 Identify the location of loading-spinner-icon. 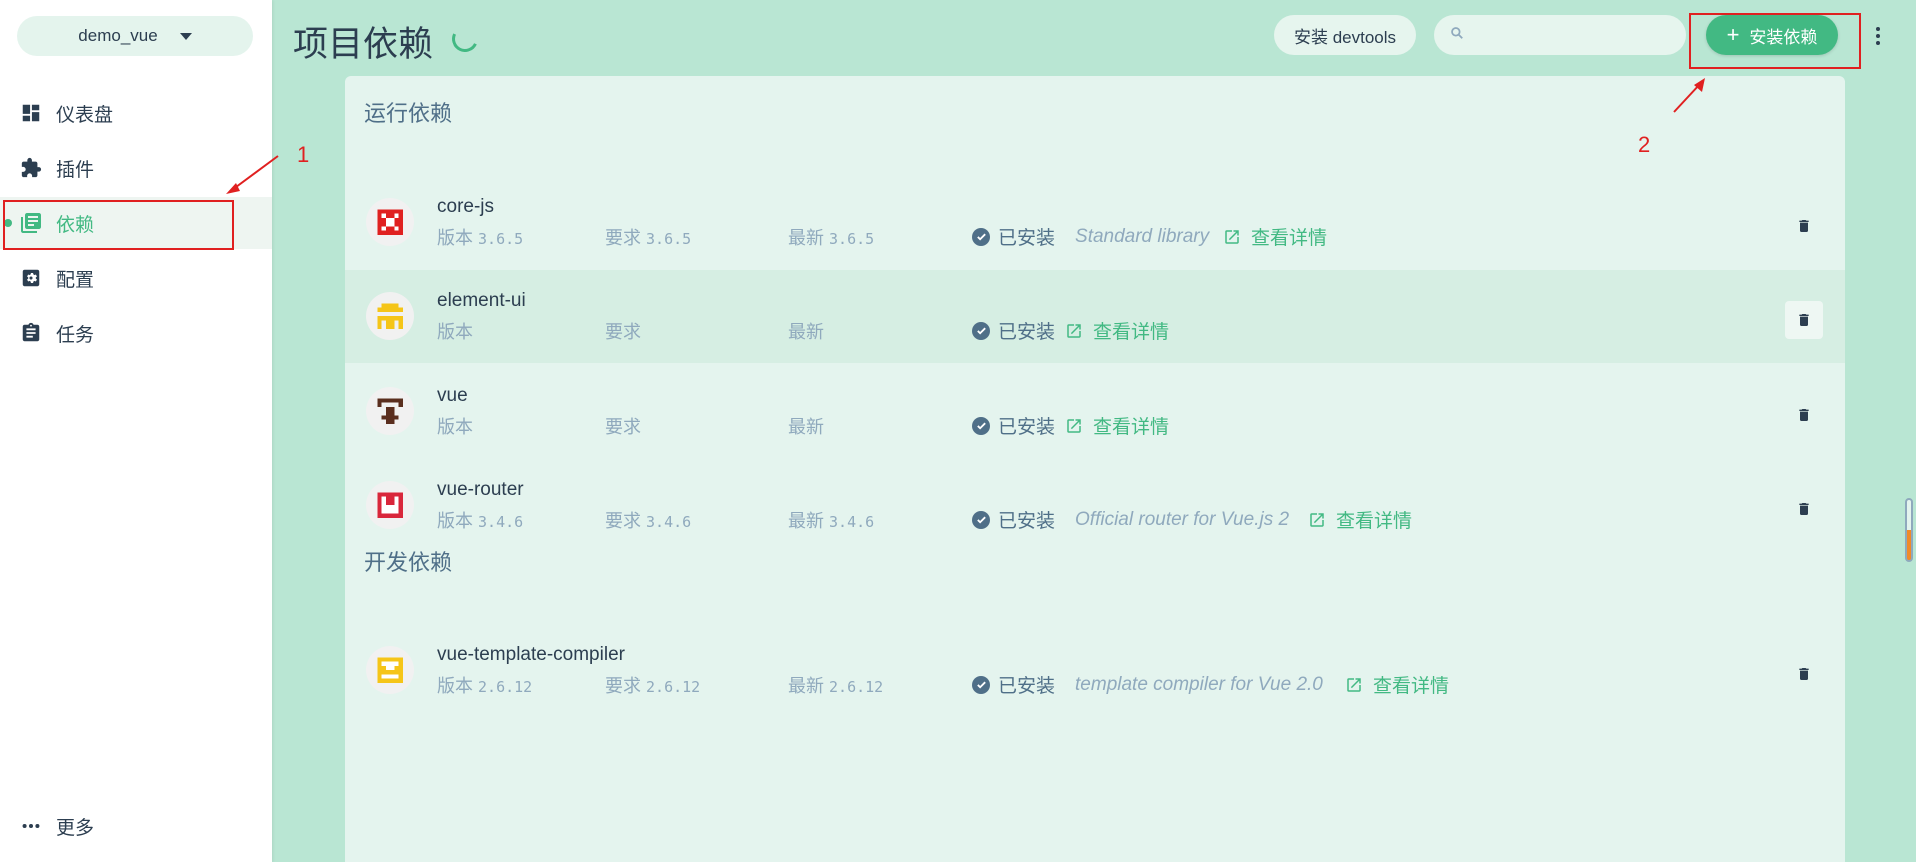
(465, 39).